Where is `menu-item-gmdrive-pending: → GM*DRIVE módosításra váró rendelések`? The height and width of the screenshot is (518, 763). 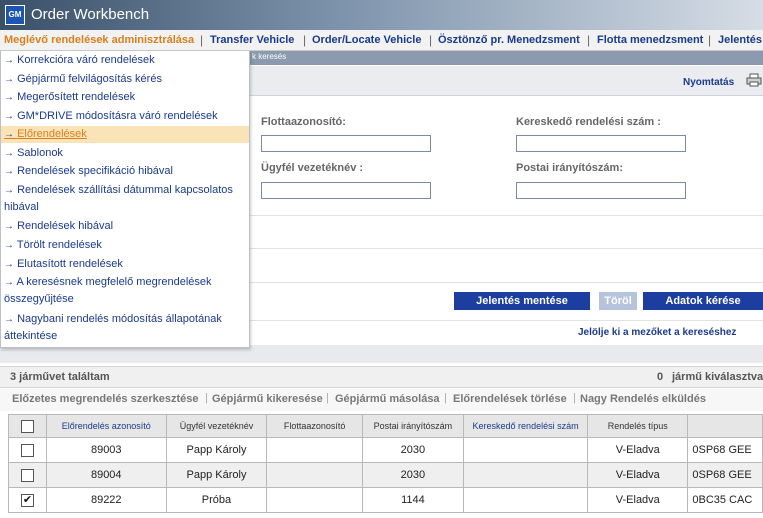
menu-item-gmdrive-pending: → GM*DRIVE módosításra váró rendelések is located at coordinates (125, 116).